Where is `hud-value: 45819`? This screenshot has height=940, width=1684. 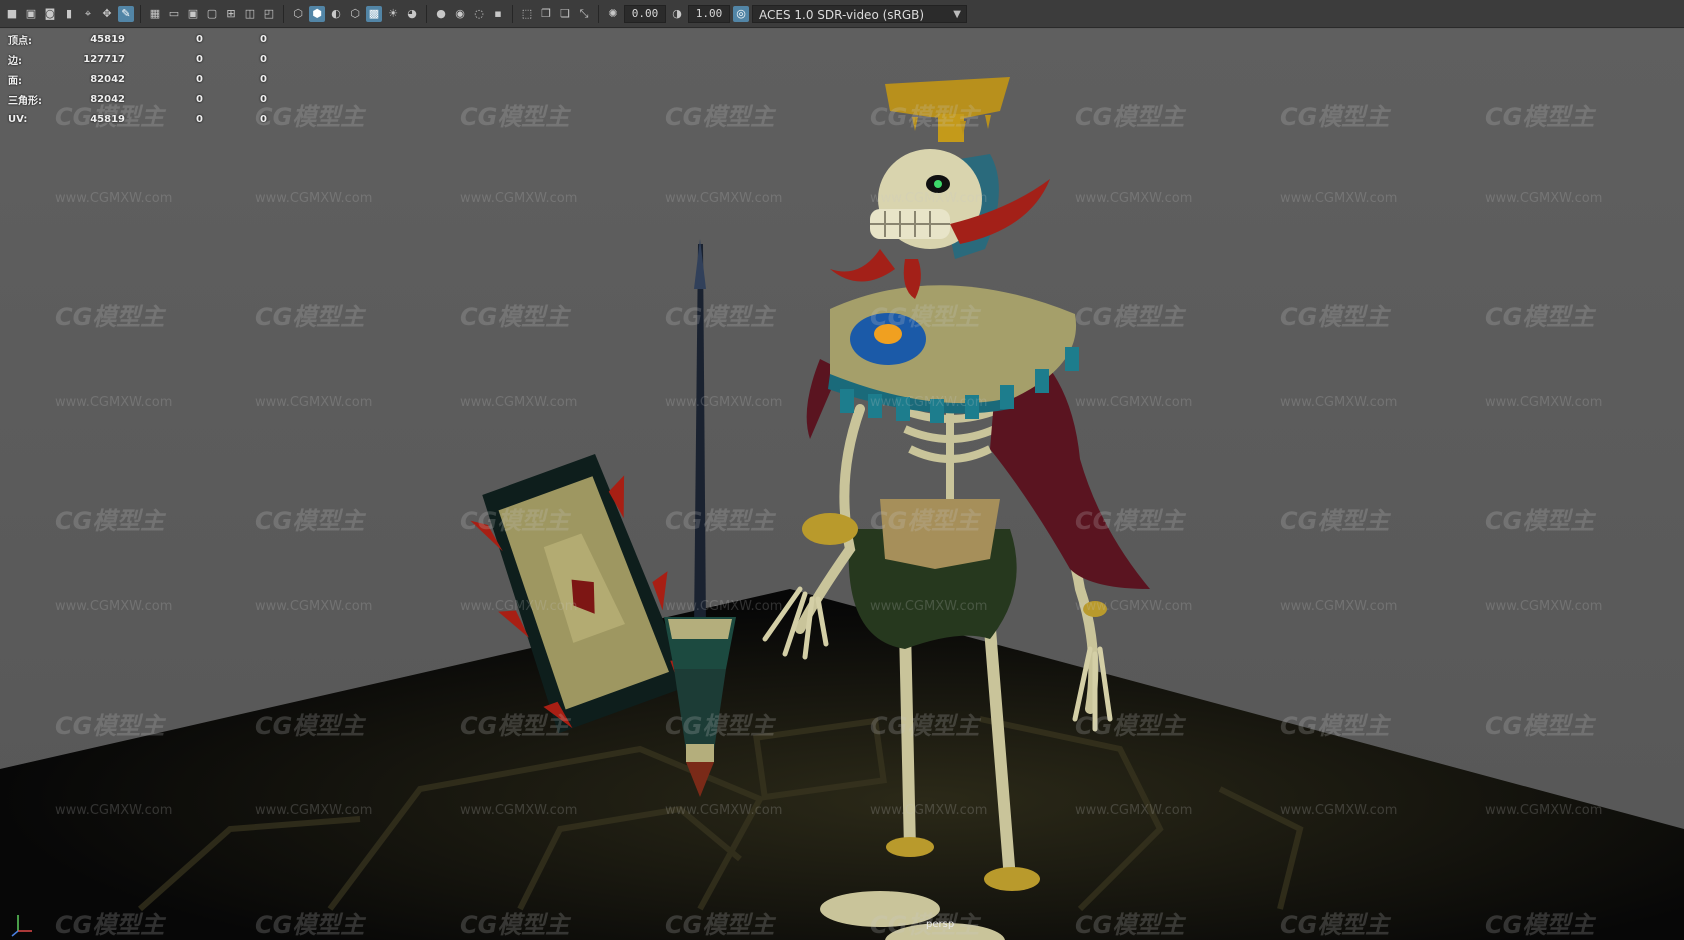
hud-value: 45819 is located at coordinates (107, 39).